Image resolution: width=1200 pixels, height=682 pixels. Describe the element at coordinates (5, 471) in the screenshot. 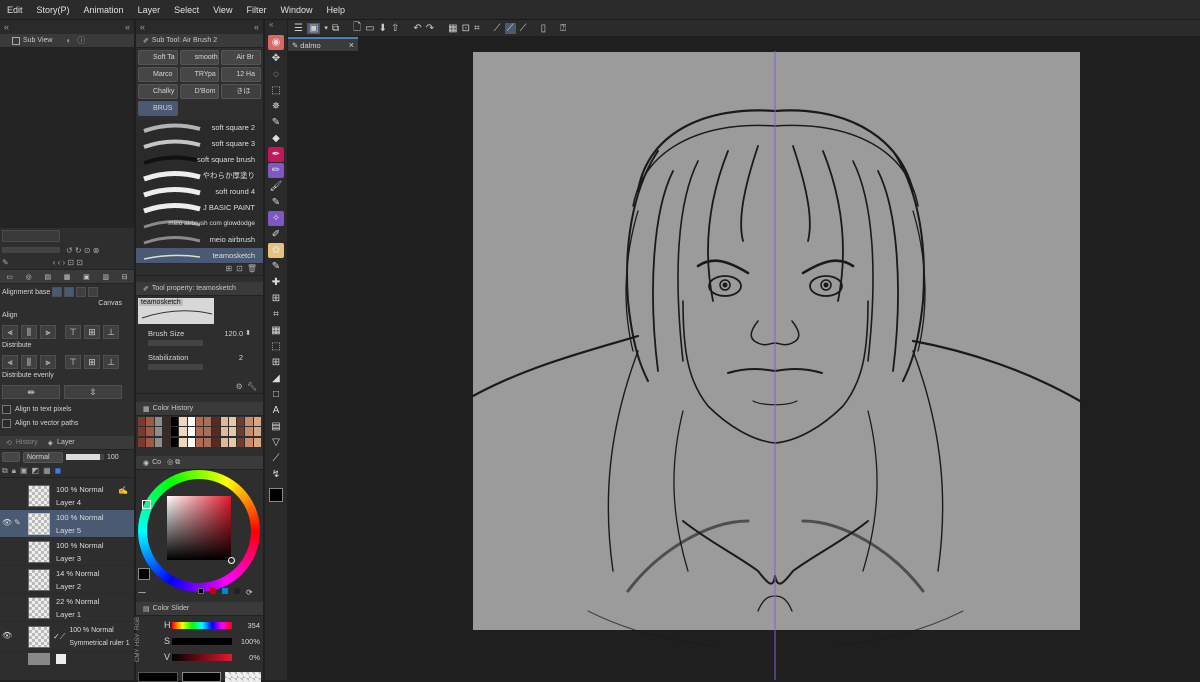

I see `clip-icon: ⧉` at that location.